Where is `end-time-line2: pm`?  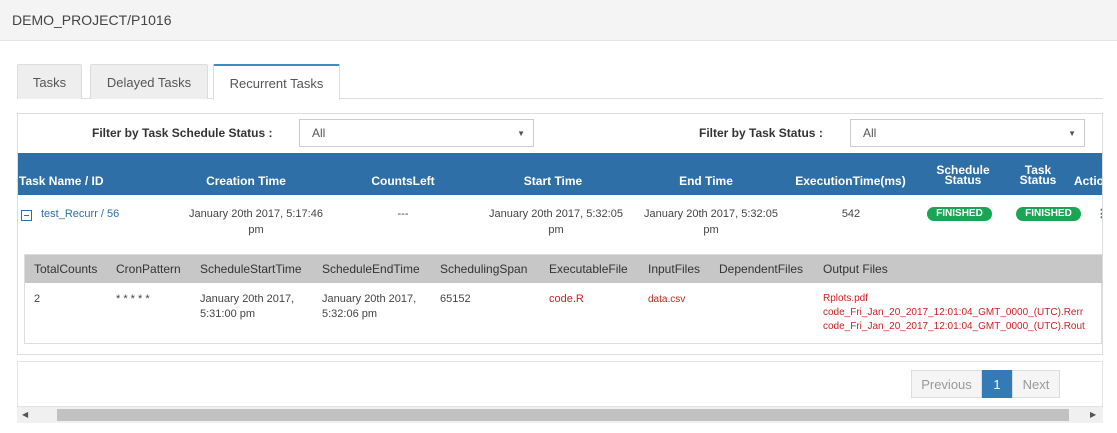
end-time-line2: pm is located at coordinates (711, 230).